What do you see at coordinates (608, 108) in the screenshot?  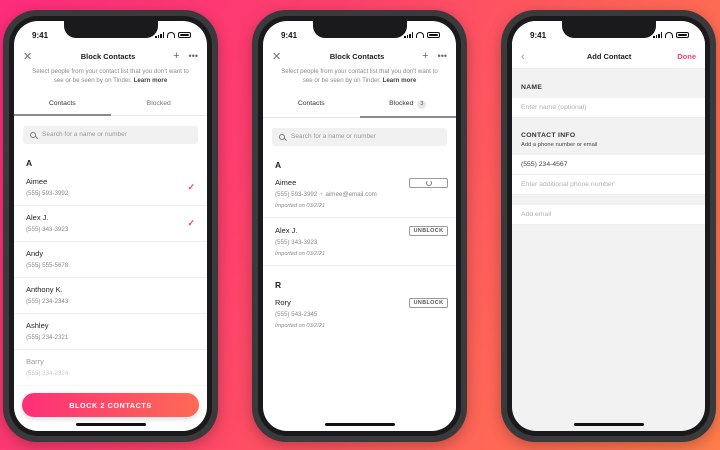 I see `name-field: Enter name (optional)` at bounding box center [608, 108].